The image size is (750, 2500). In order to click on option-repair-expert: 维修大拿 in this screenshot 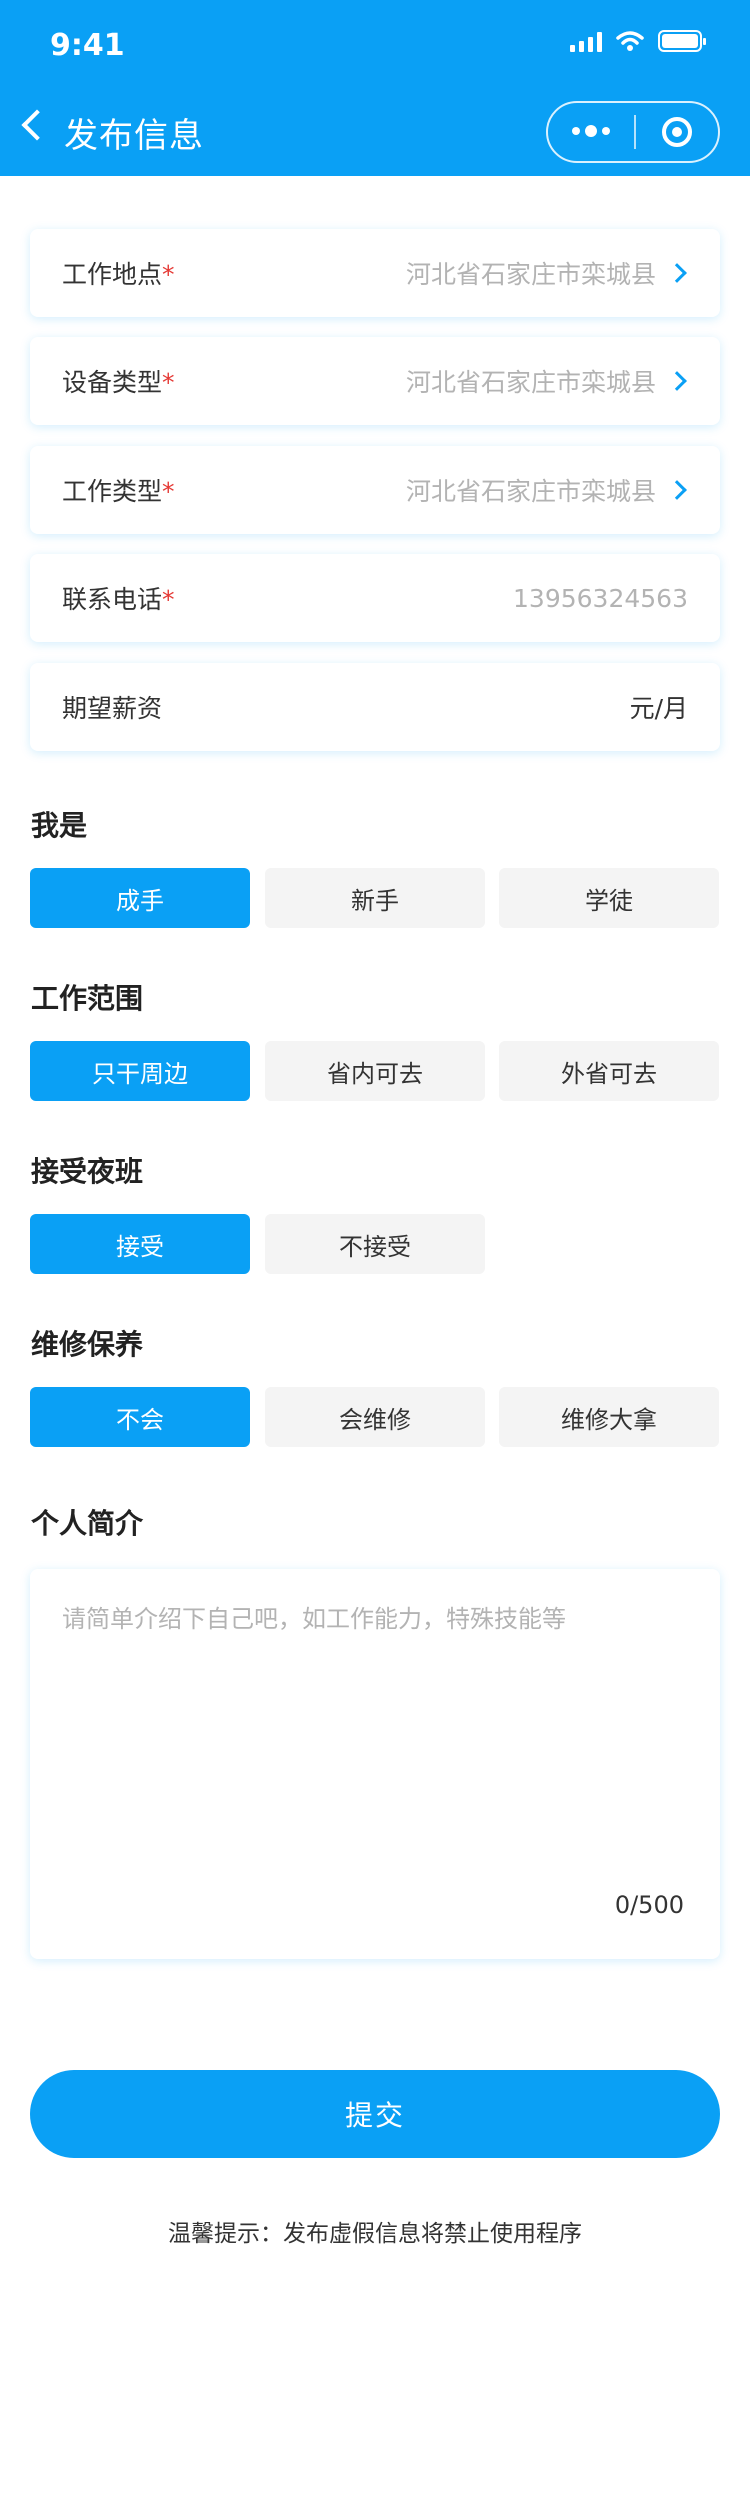, I will do `click(609, 1417)`.